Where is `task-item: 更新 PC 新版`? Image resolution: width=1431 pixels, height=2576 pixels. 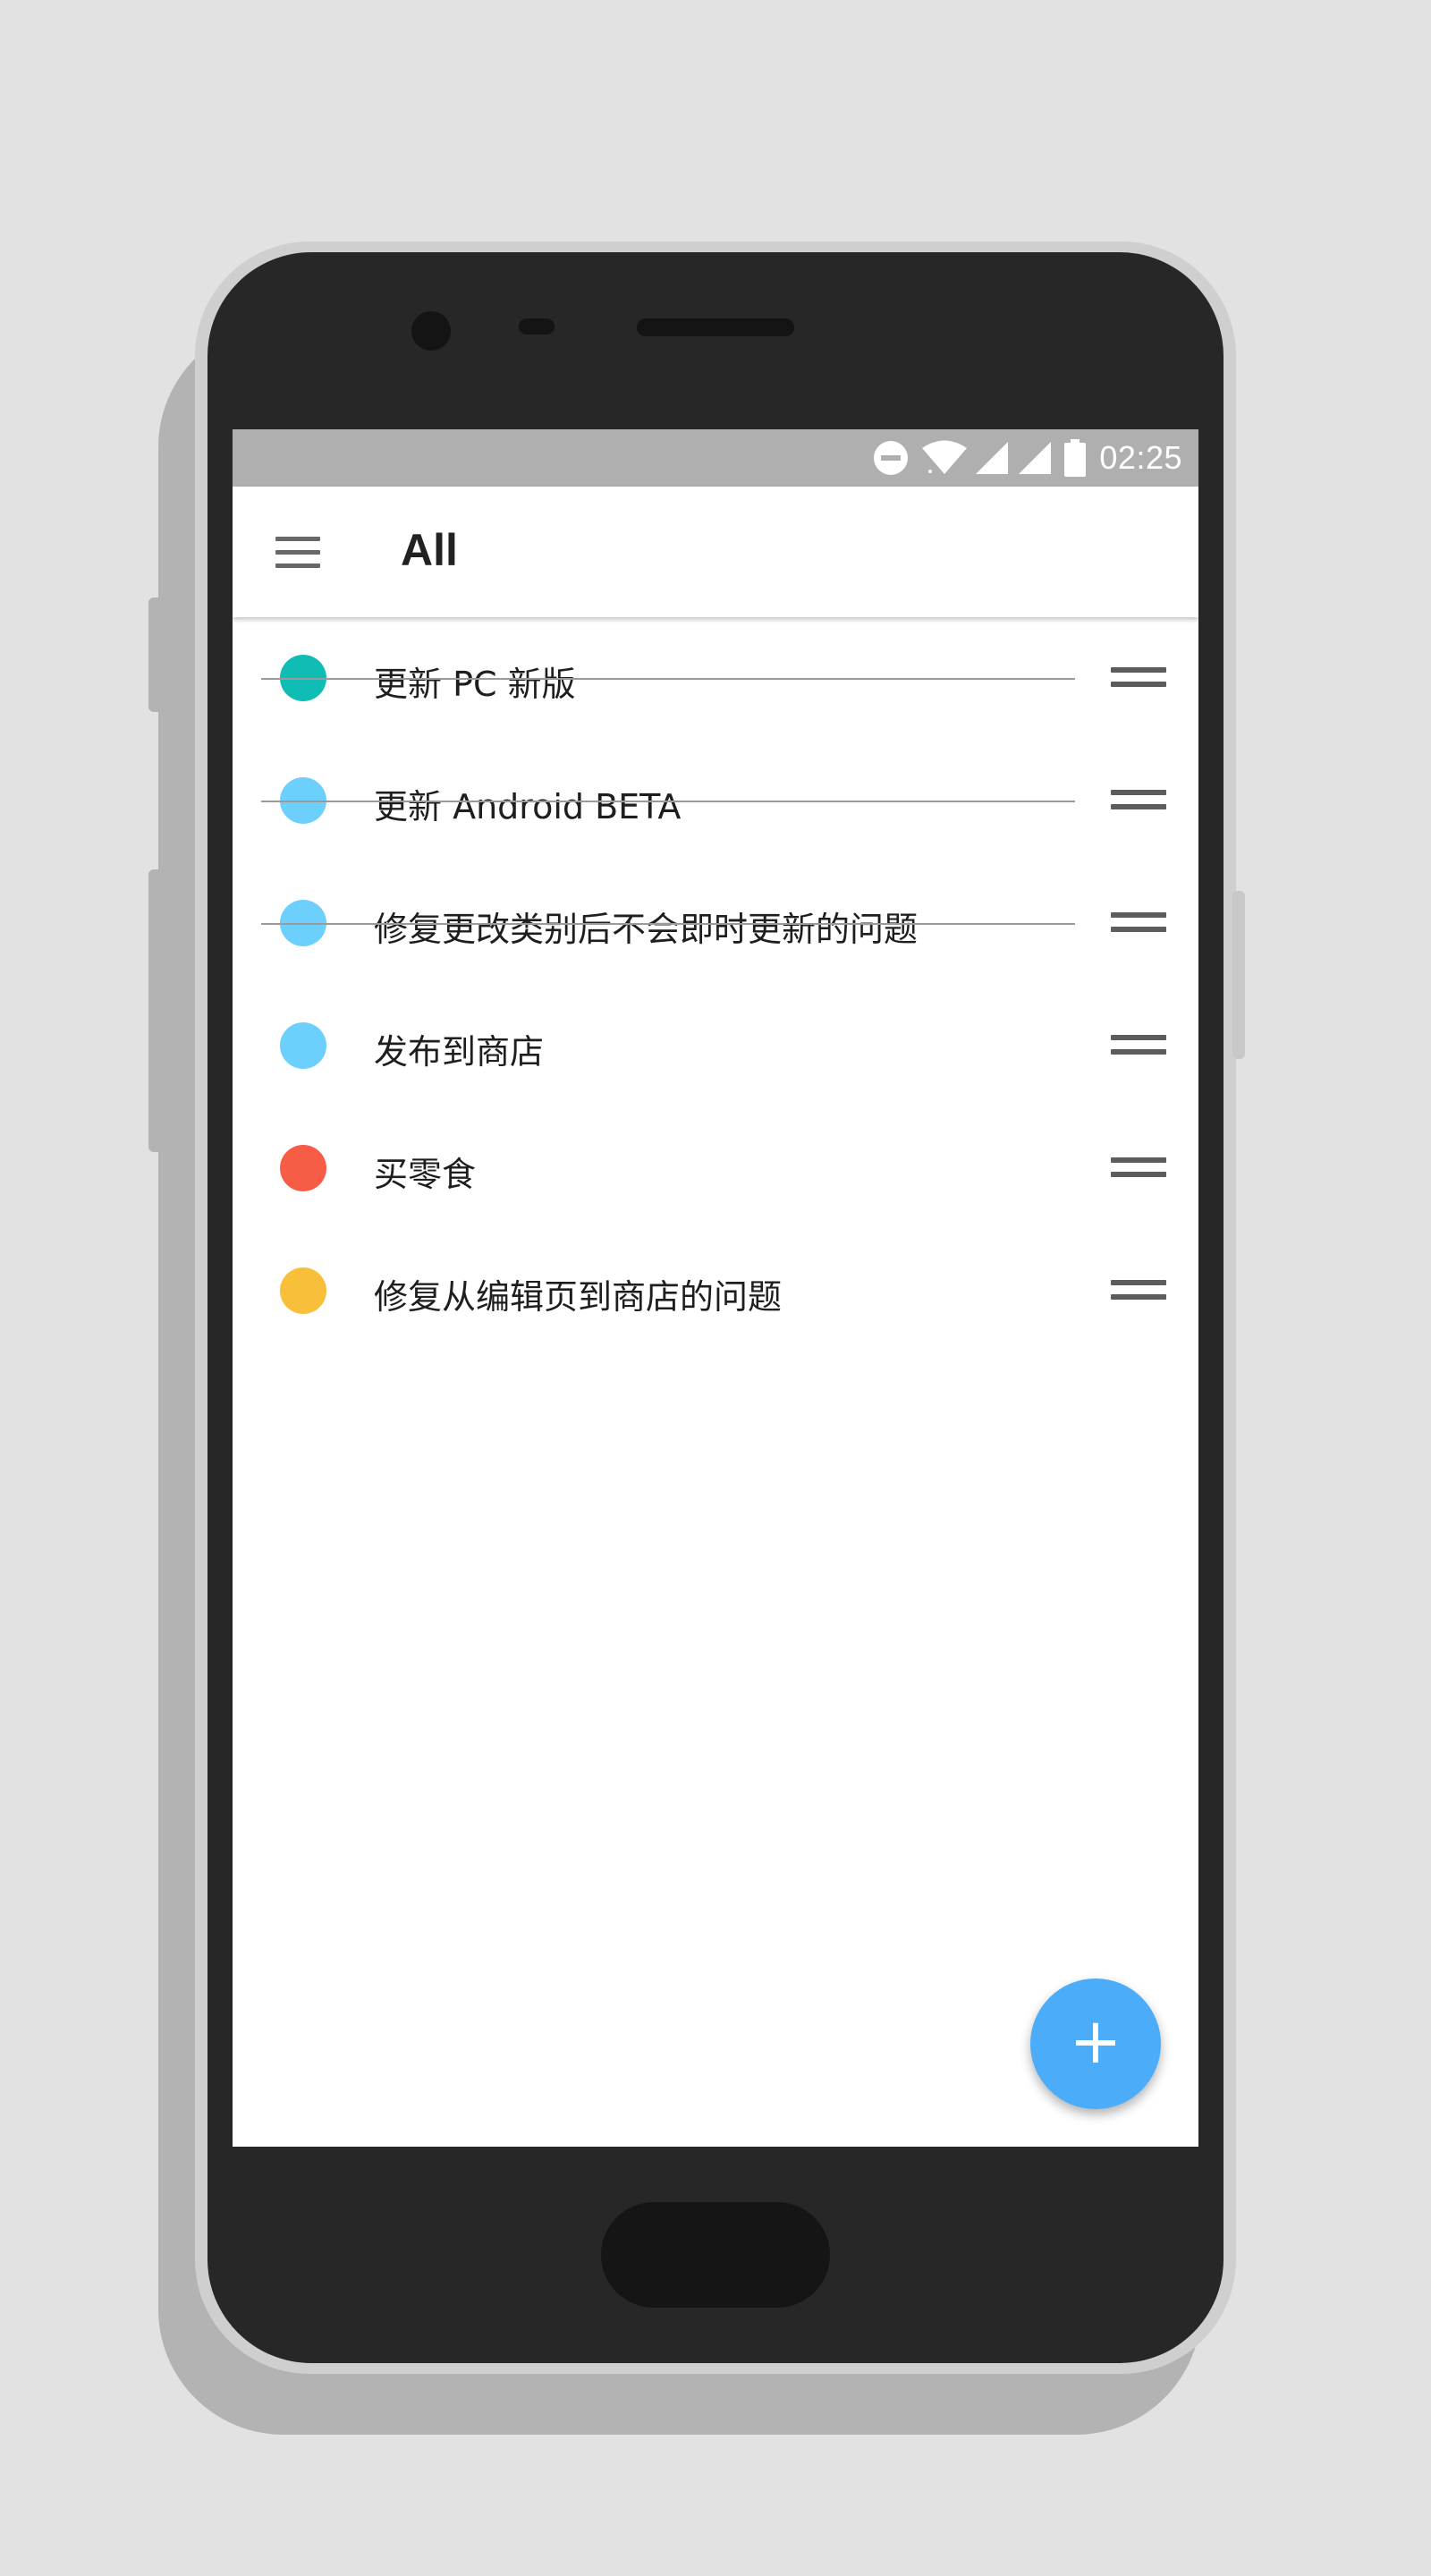 task-item: 更新 PC 新版 is located at coordinates (716, 680).